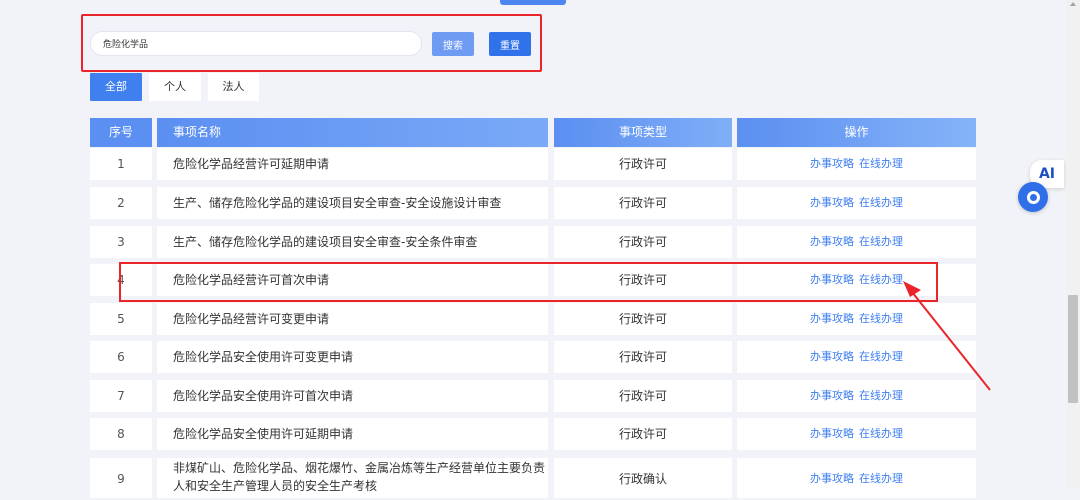  Describe the element at coordinates (352, 164) in the screenshot. I see `row-name: 危险化学品经营许可延期申请` at that location.